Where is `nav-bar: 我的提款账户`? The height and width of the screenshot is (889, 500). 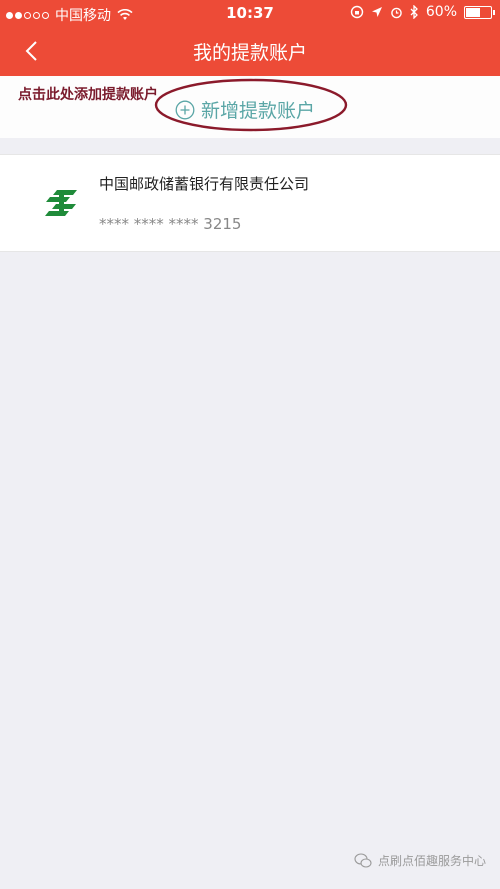
nav-bar: 我的提款账户 is located at coordinates (250, 51).